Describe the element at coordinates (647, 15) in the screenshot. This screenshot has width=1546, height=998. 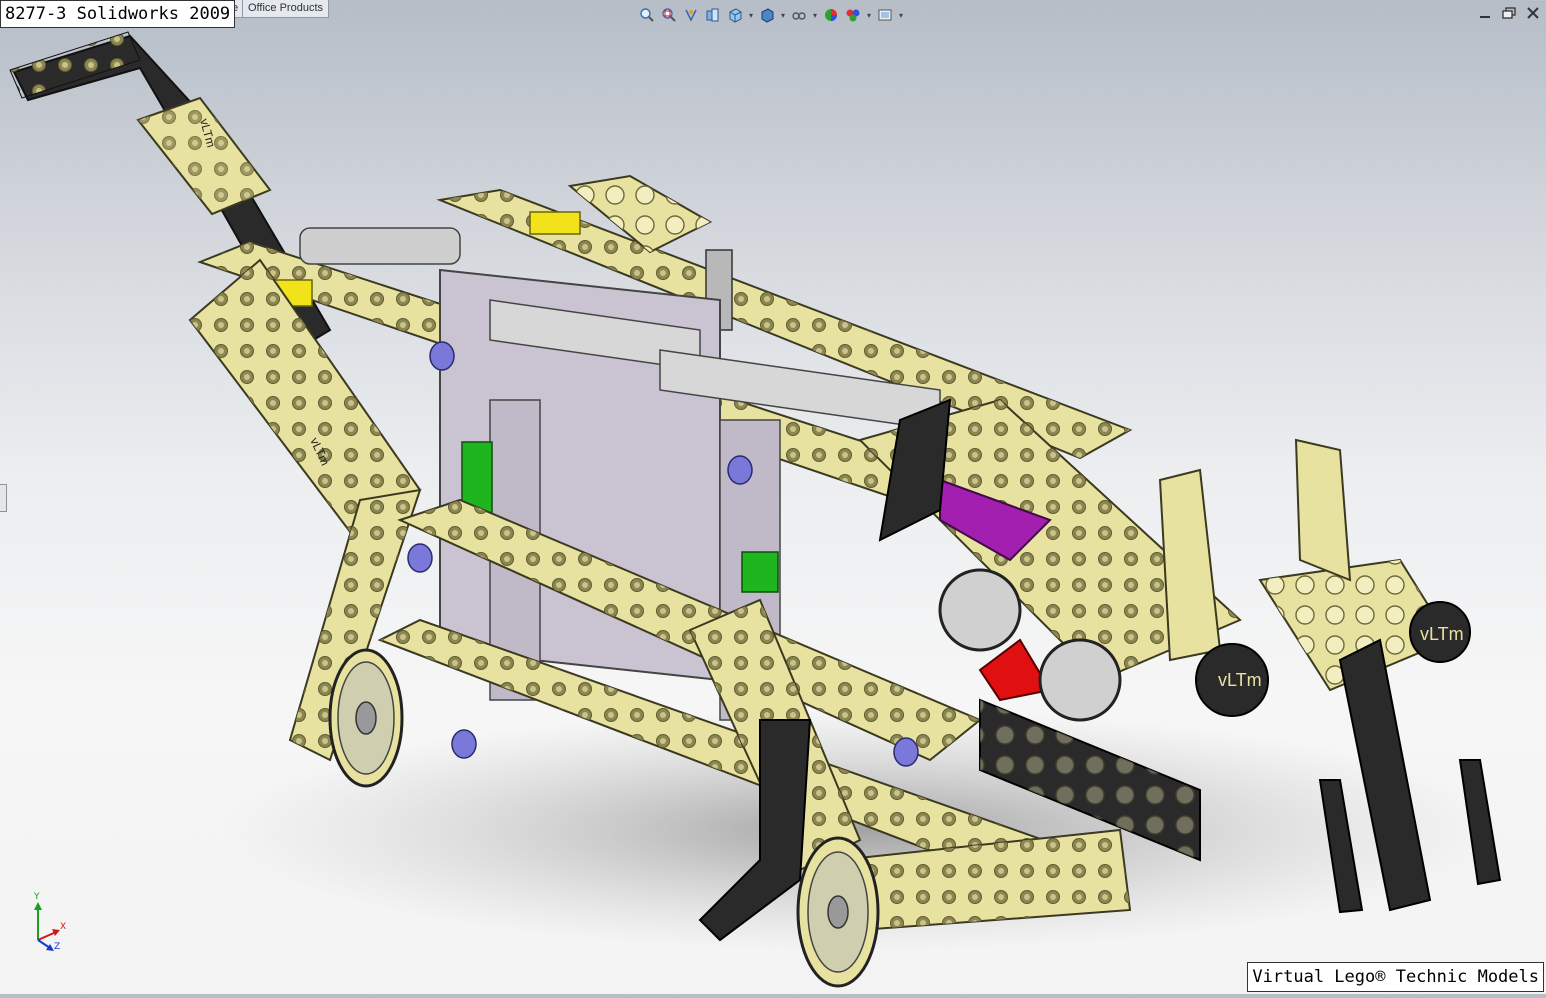
I see `zoom-to-fit-icon` at that location.